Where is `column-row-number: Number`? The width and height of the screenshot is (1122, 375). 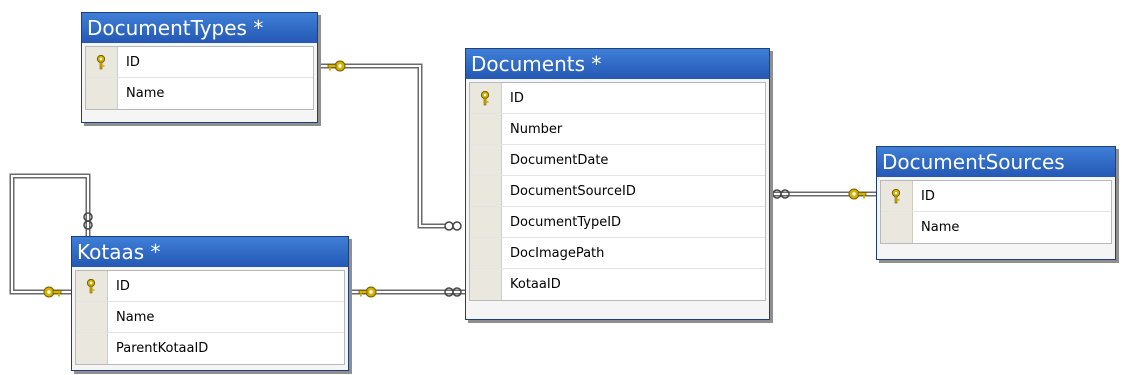
column-row-number: Number is located at coordinates (617, 129).